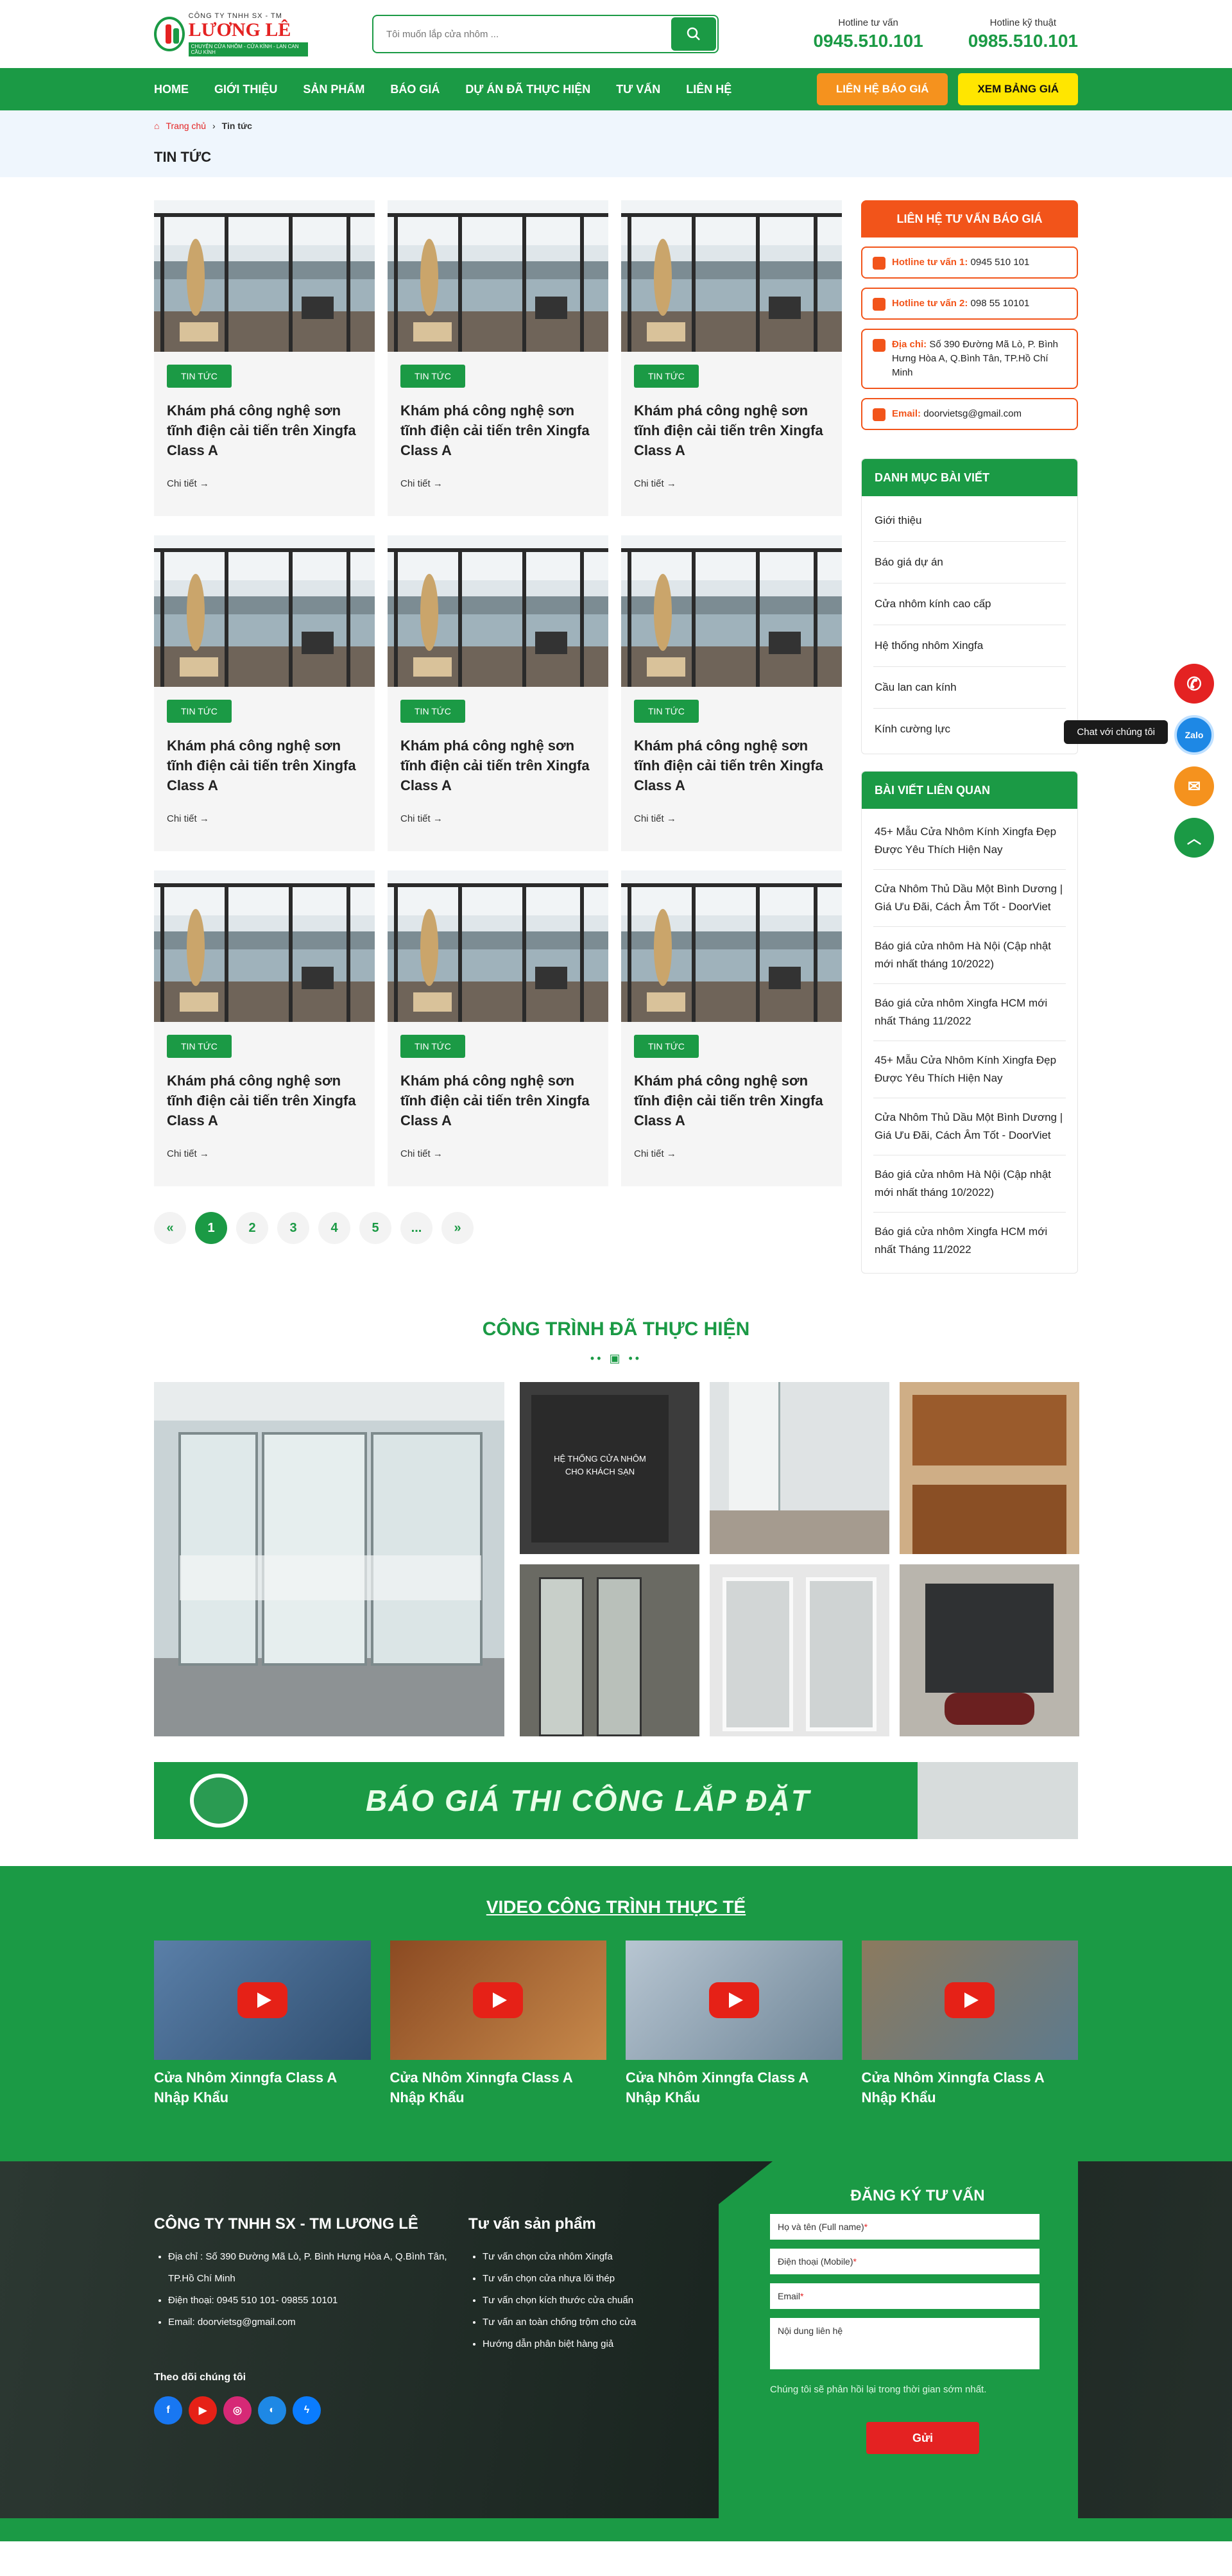 This screenshot has width=1232, height=2576. Describe the element at coordinates (709, 90) in the screenshot. I see `nav-contact: LIÊN HỆ` at that location.